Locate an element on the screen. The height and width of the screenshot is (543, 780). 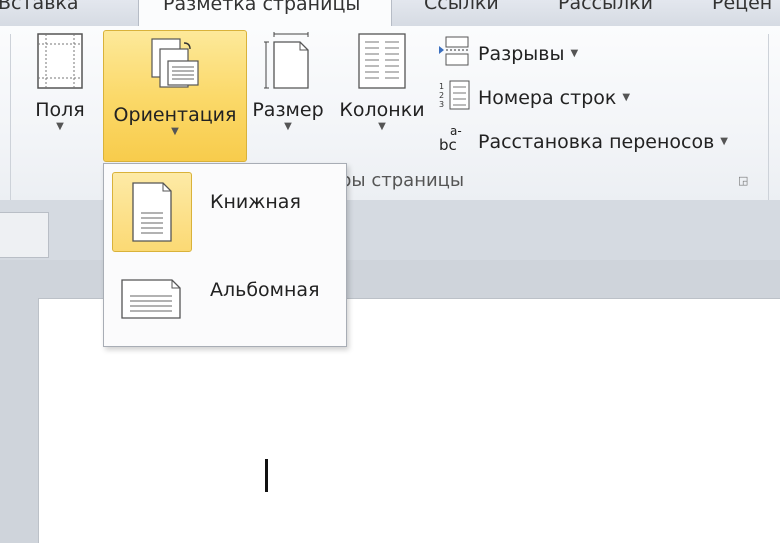
line-numbers-icon: 1 2 3 is located at coordinates (454, 97).